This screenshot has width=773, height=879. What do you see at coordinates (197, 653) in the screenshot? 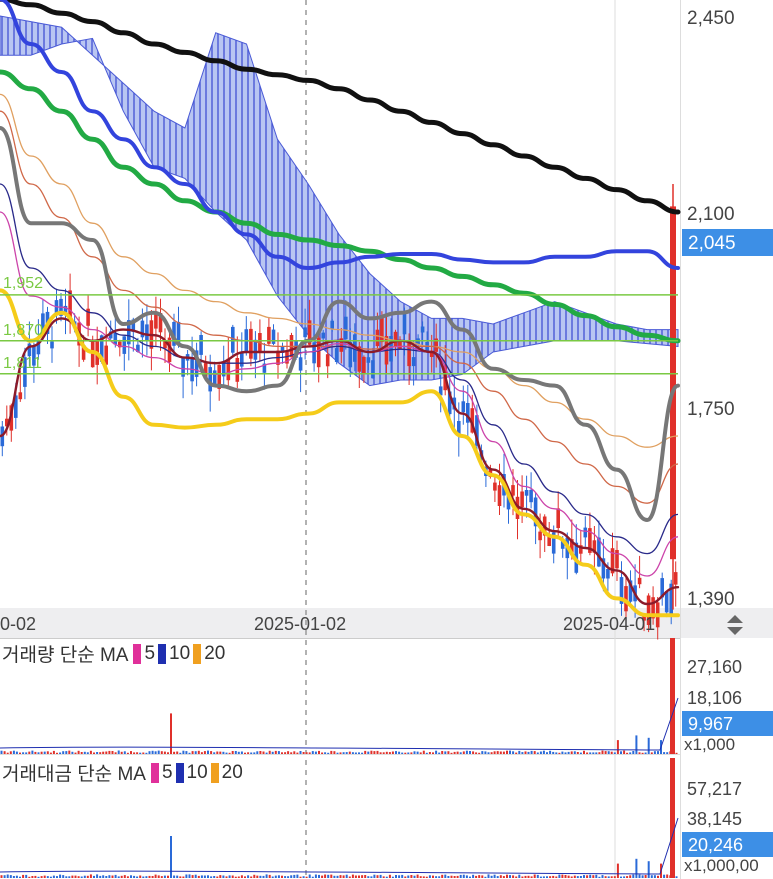
I see `ma20-swatch` at bounding box center [197, 653].